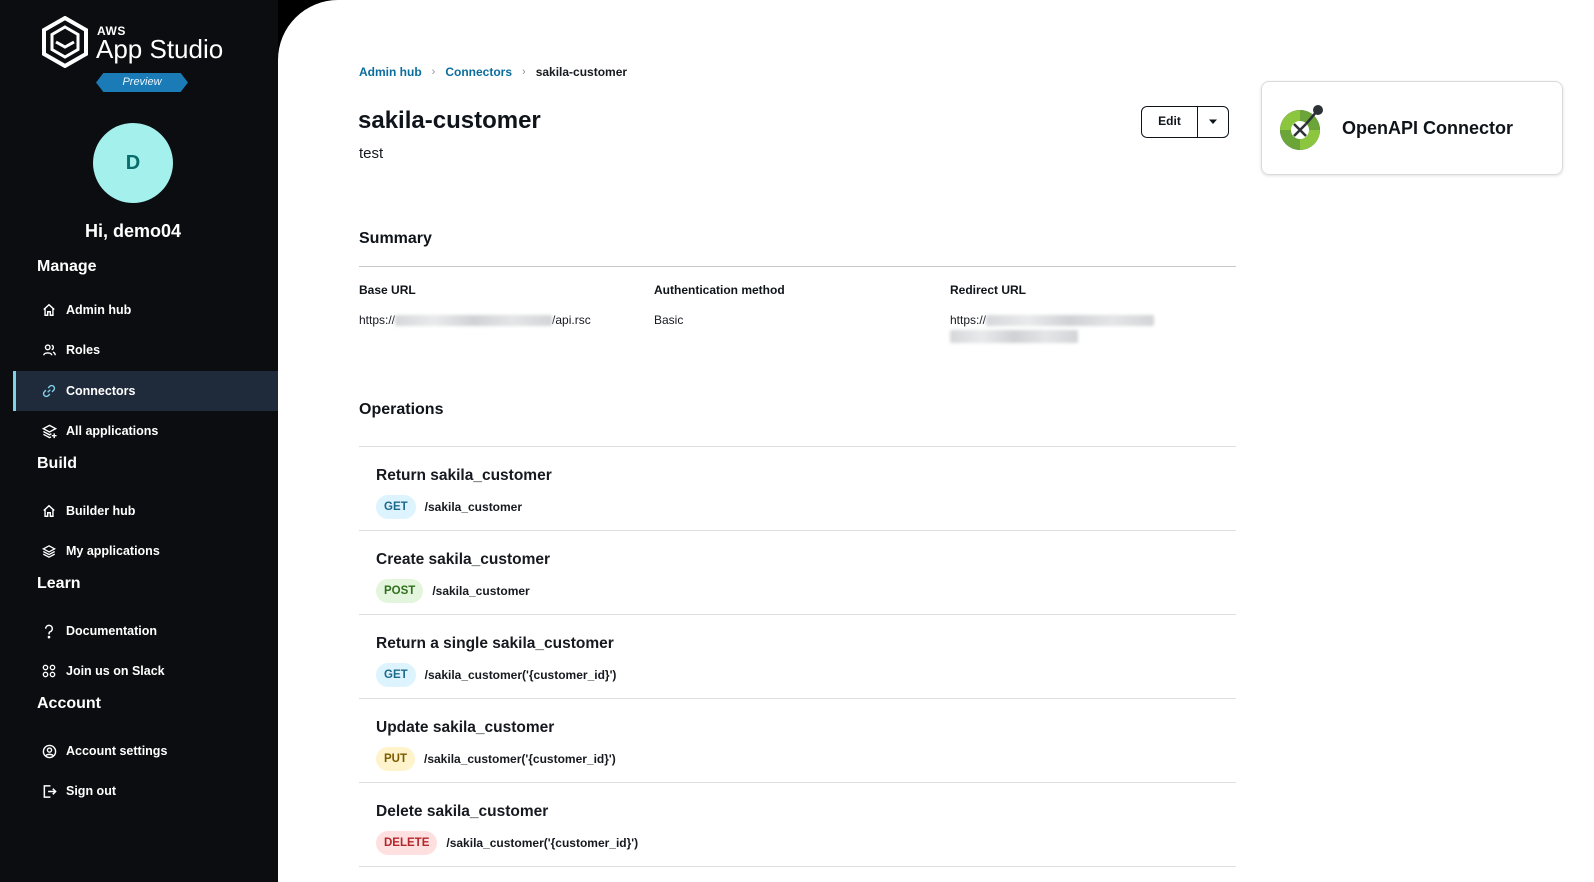 This screenshot has height=882, width=1594. Describe the element at coordinates (49, 751) in the screenshot. I see `user-circle-icon` at that location.